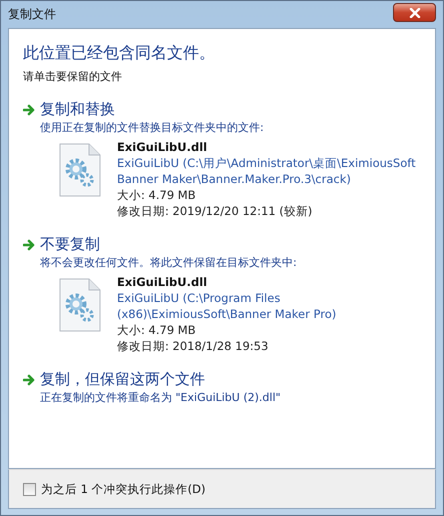  What do you see at coordinates (32, 14) in the screenshot?
I see `window-title: 复制文件` at bounding box center [32, 14].